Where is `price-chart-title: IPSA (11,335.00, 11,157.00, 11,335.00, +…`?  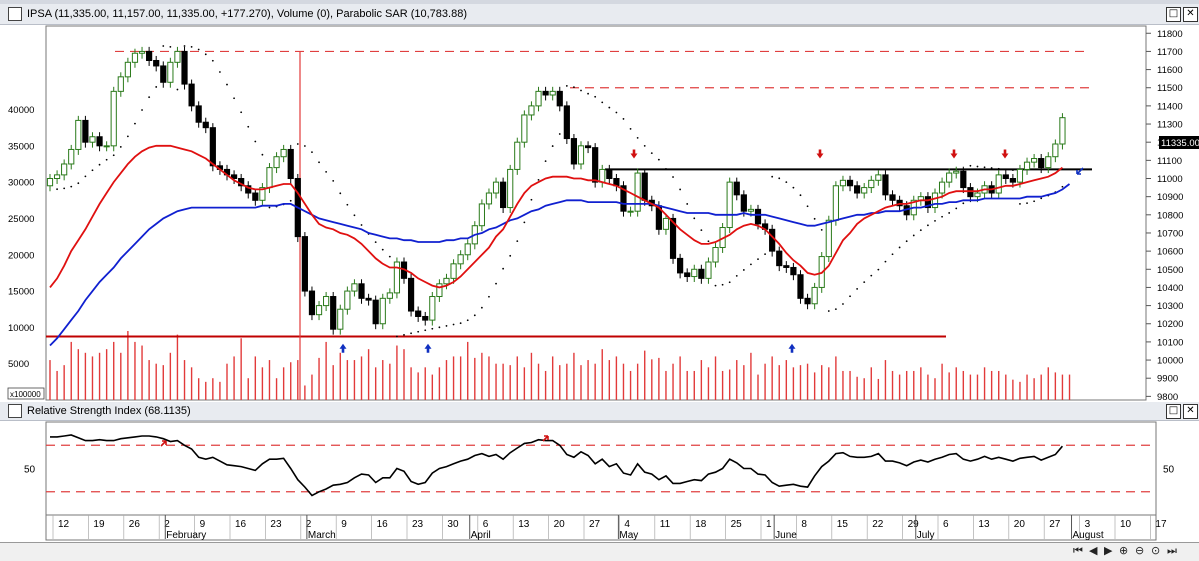 price-chart-title: IPSA (11,335.00, 11,157.00, 11,335.00, +… is located at coordinates (247, 14).